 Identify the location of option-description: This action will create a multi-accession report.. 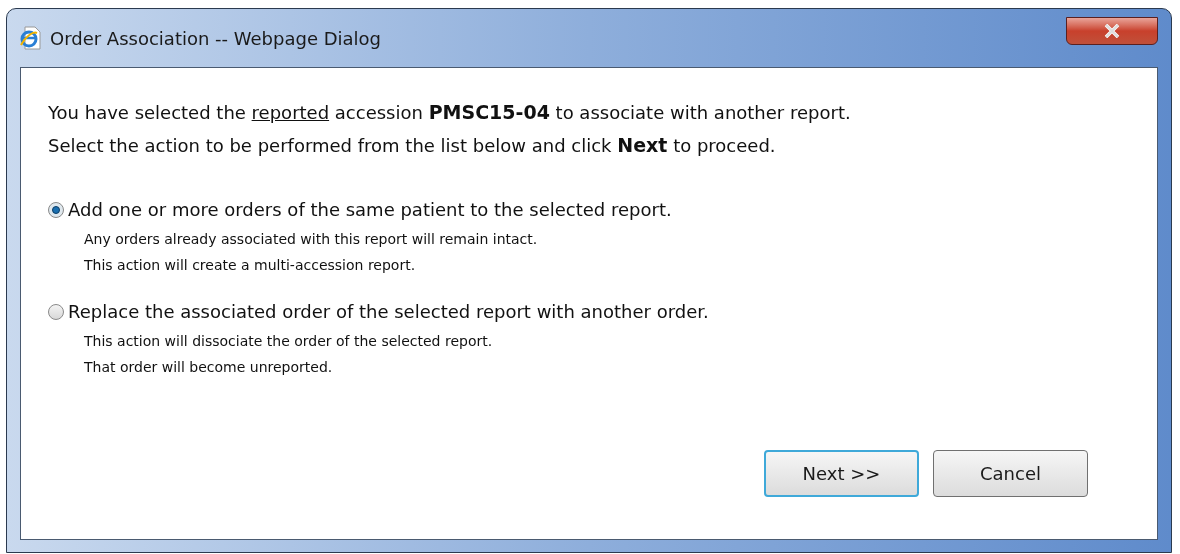
(250, 265).